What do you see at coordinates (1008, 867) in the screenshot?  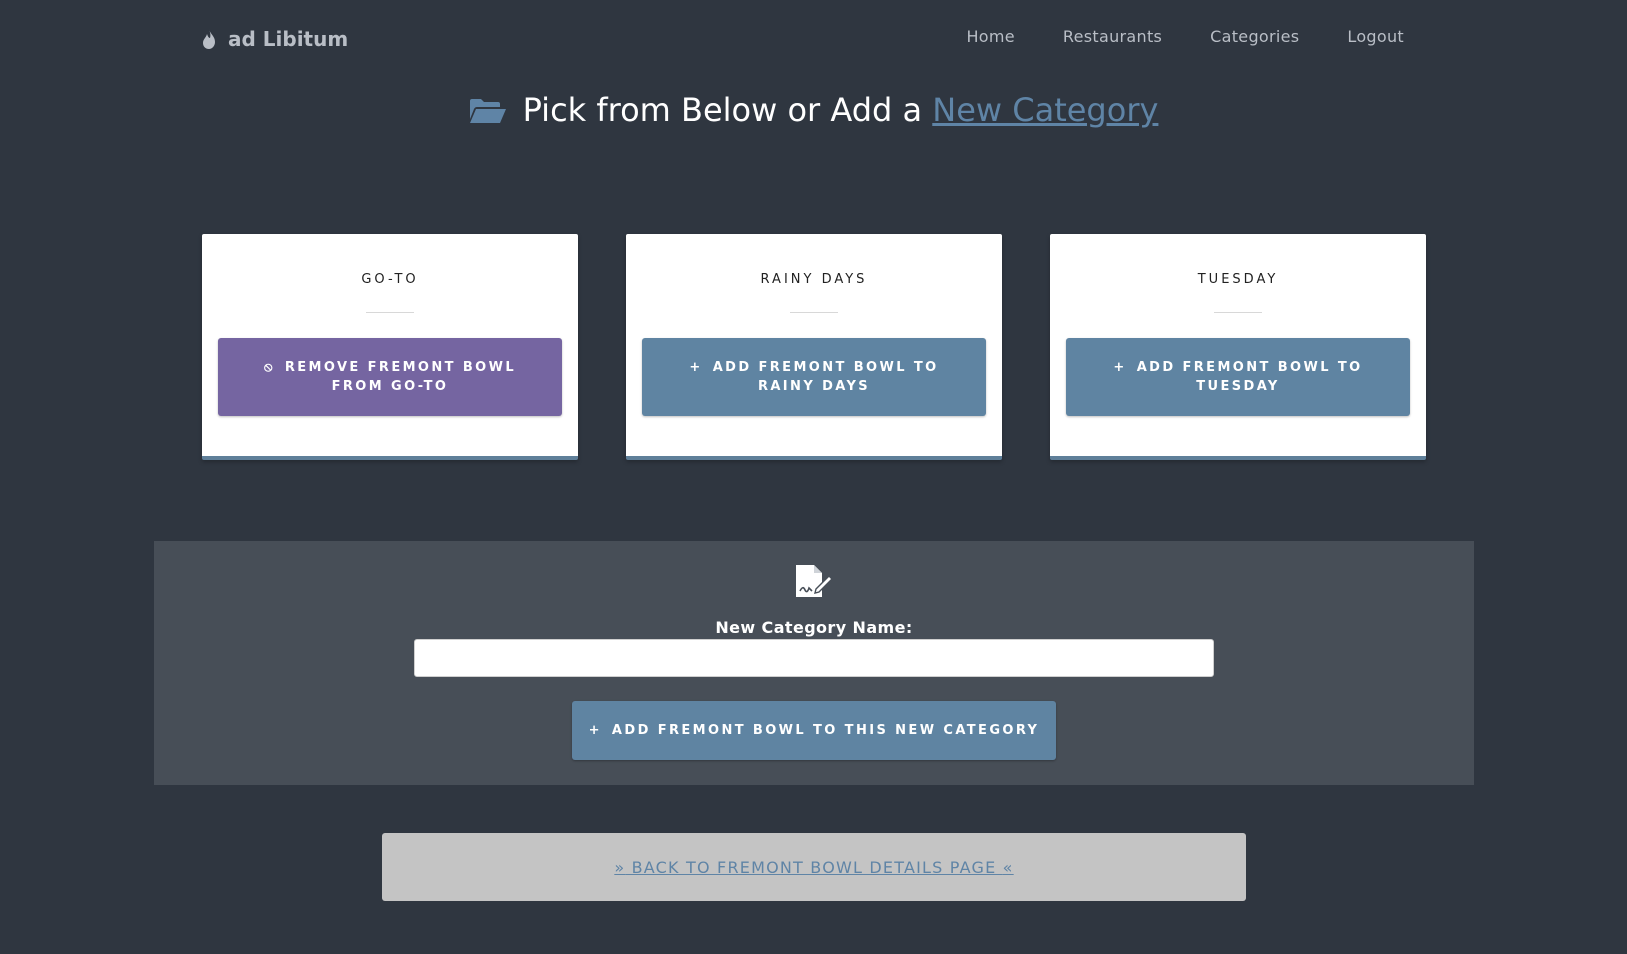 I see `double-chevron-left-icon: «` at bounding box center [1008, 867].